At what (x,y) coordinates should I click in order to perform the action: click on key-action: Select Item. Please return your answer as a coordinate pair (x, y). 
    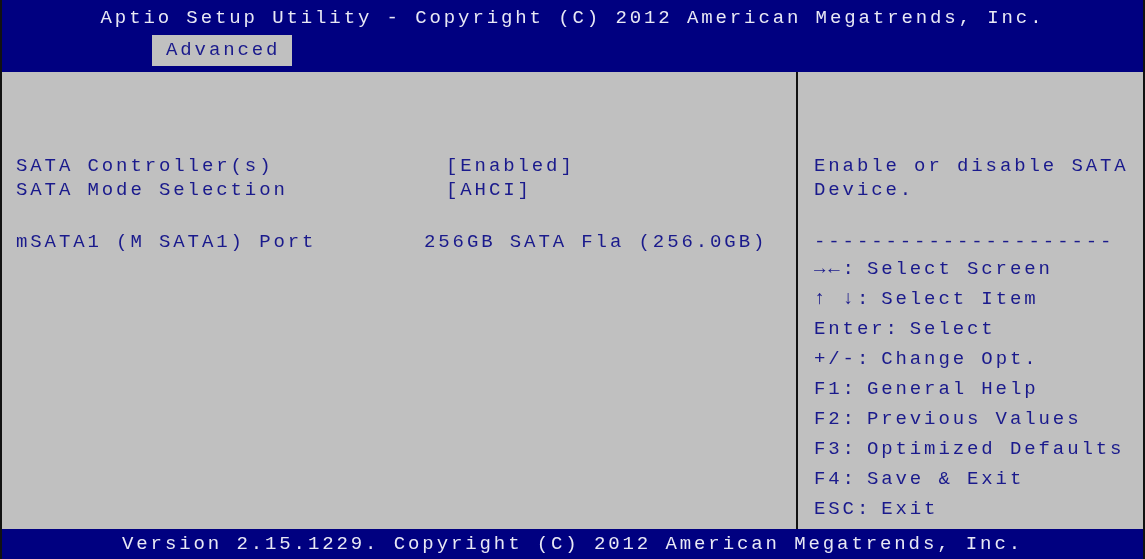
    Looking at the image, I should click on (960, 299).